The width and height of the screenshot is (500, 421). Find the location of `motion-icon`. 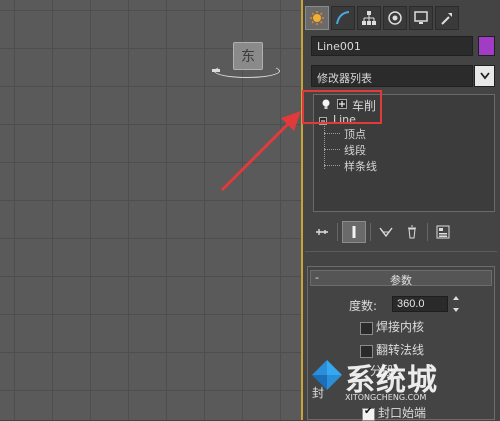

motion-icon is located at coordinates (395, 18).